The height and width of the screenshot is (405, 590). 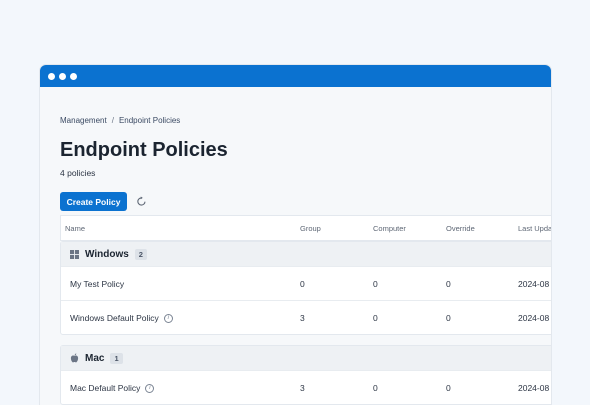 What do you see at coordinates (389, 228) in the screenshot?
I see `column-computer: Computer` at bounding box center [389, 228].